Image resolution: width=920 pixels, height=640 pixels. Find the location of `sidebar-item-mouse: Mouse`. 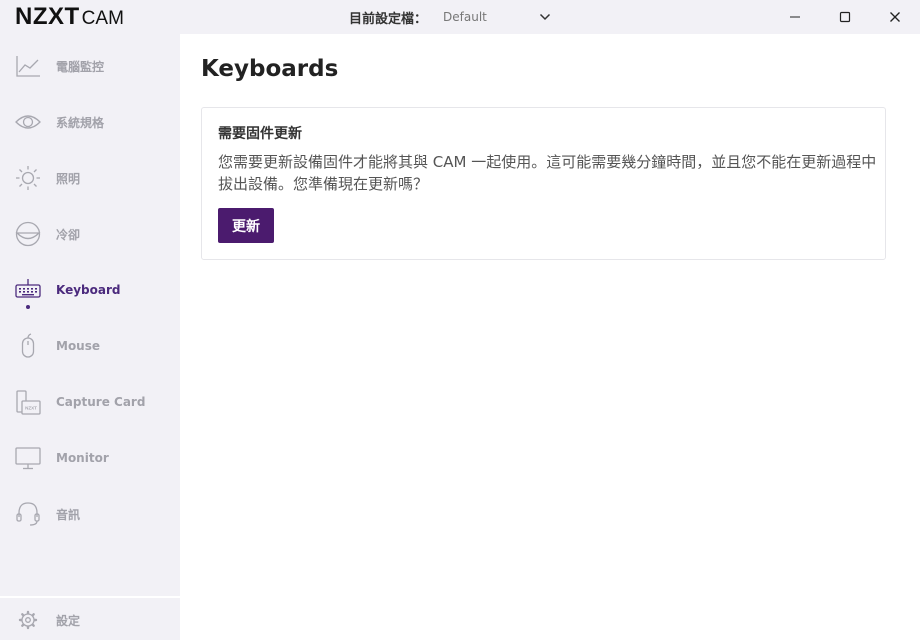

sidebar-item-mouse: Mouse is located at coordinates (90, 346).